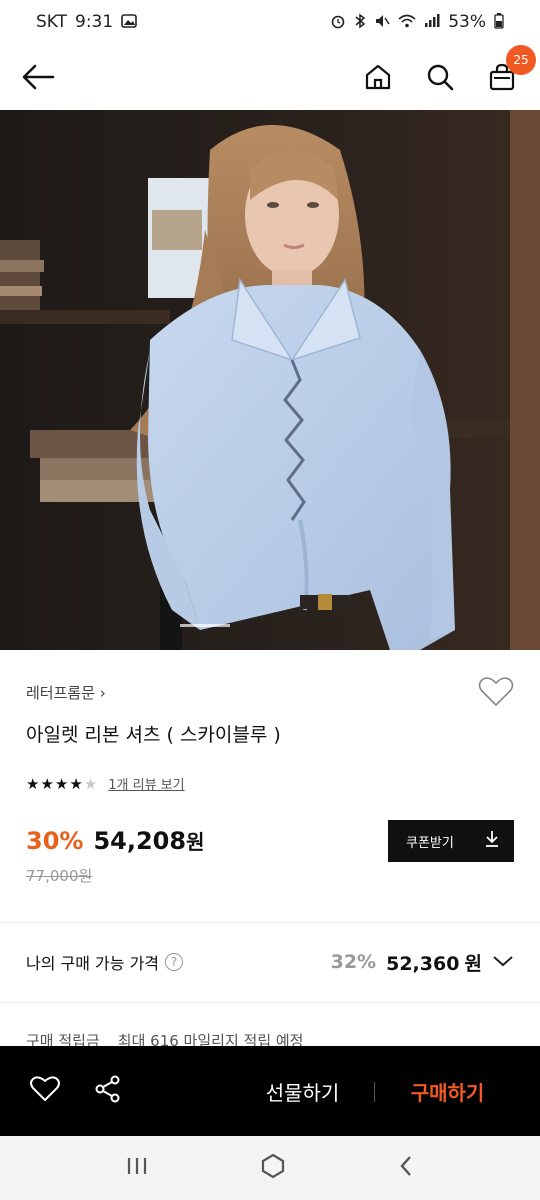  Describe the element at coordinates (440, 77) in the screenshot. I see `search-icon` at that location.